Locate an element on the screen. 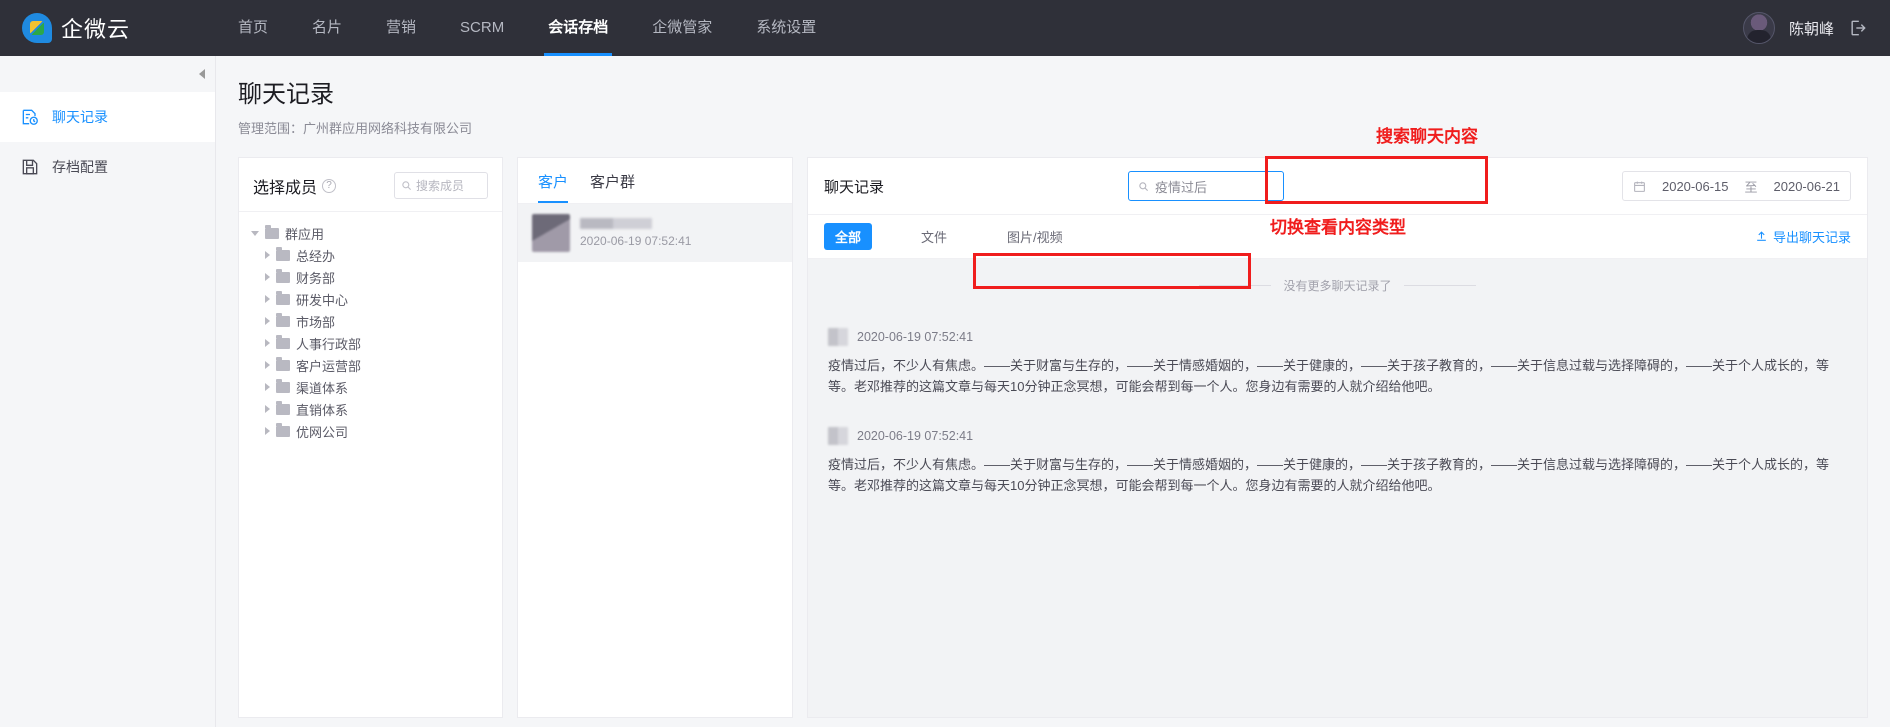 The image size is (1890, 727). export-chat-record-button: 导出聊天记录 is located at coordinates (1803, 236).